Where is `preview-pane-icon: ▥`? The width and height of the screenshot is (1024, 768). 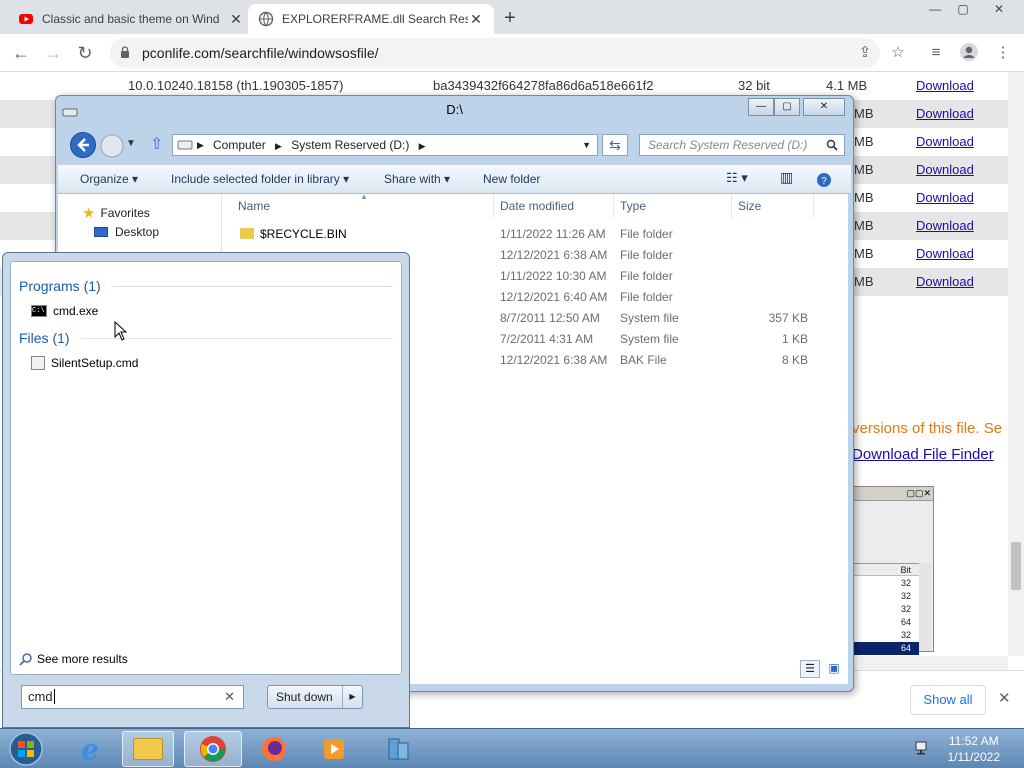 preview-pane-icon: ▥ is located at coordinates (786, 177).